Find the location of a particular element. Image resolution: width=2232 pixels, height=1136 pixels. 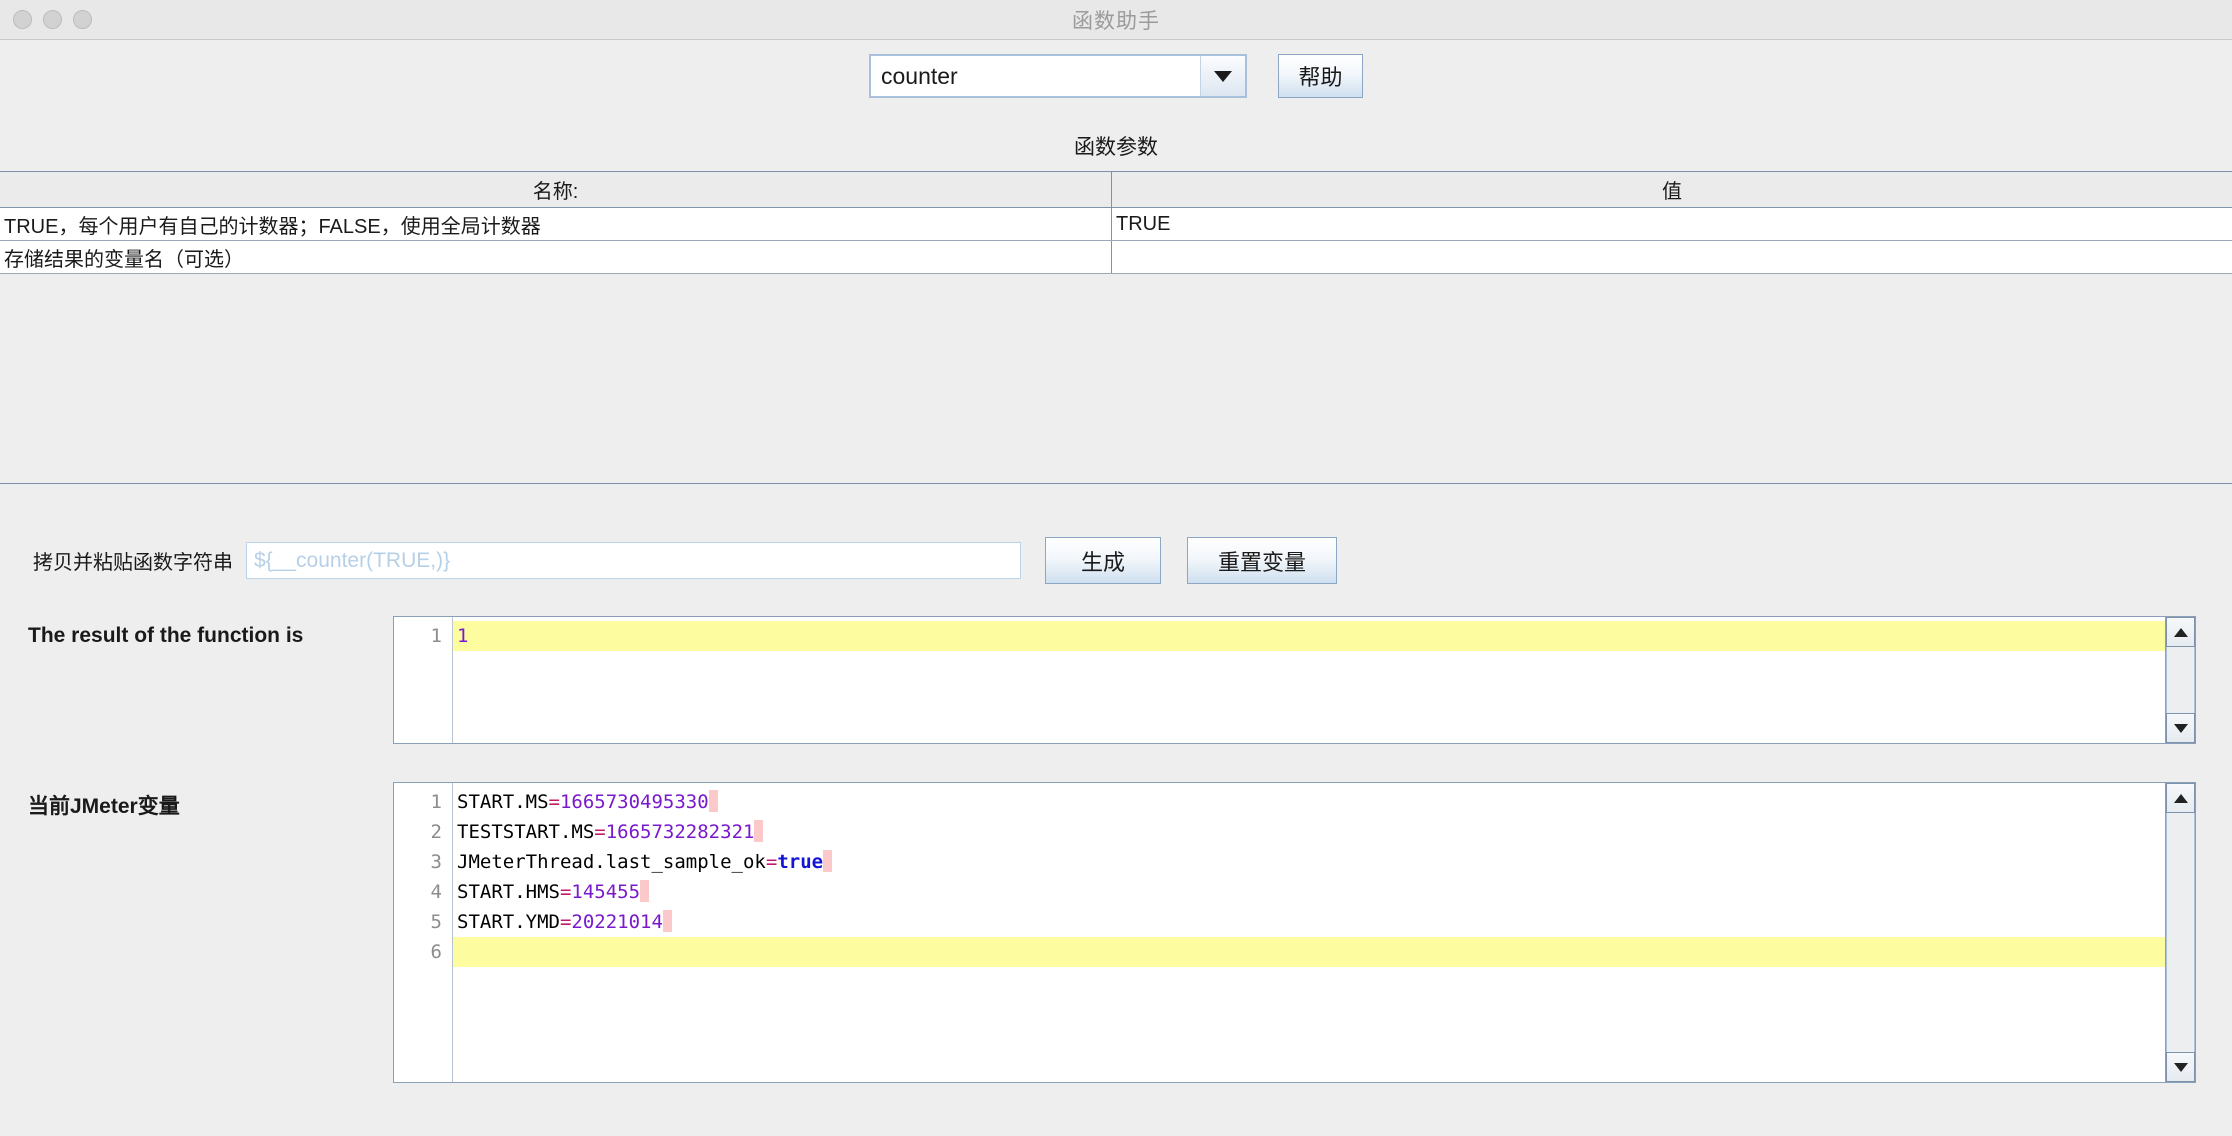

code-line: START.HMS=145455 is located at coordinates (1309, 892).